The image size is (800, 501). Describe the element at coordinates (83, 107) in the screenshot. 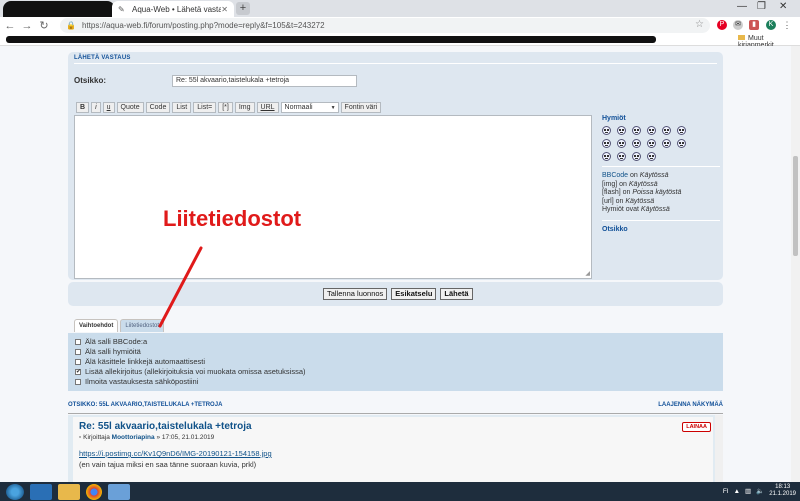

I see `bold-button: B` at that location.